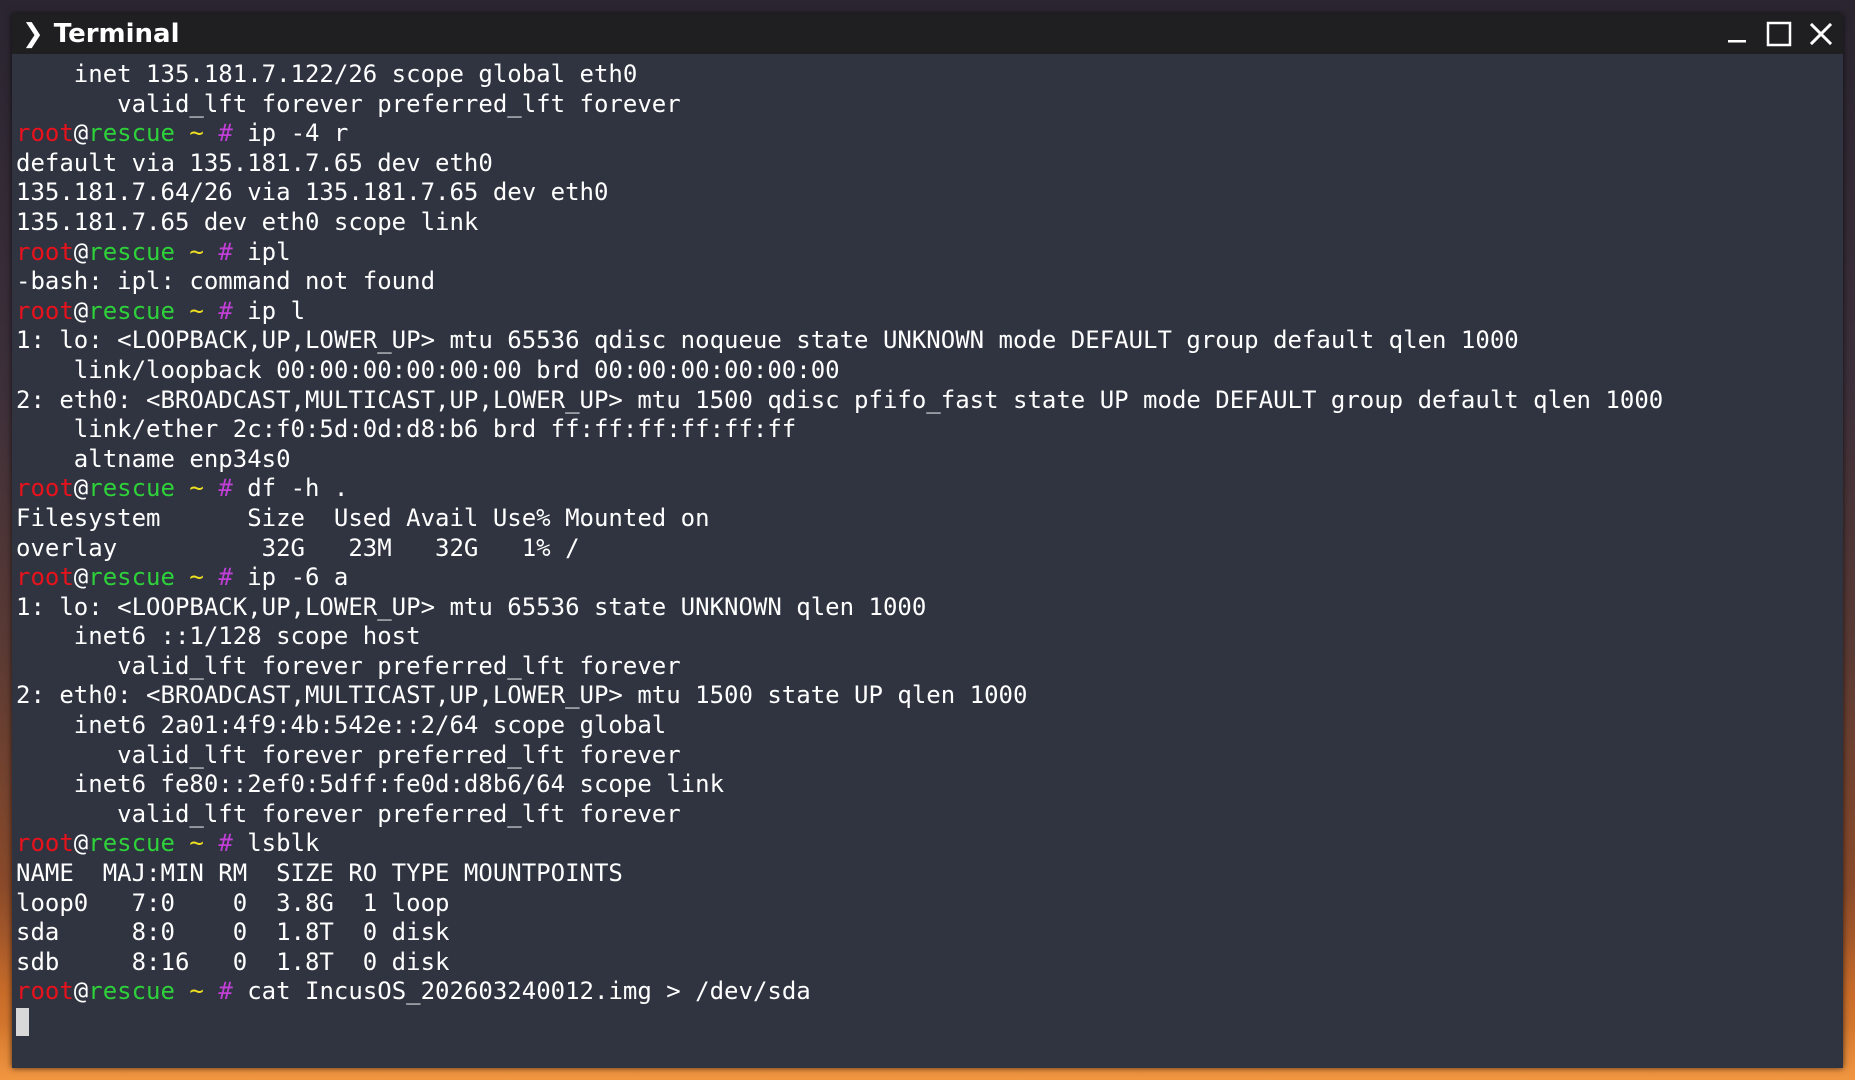  I want to click on title-group: ❯ Terminal, so click(101, 34).